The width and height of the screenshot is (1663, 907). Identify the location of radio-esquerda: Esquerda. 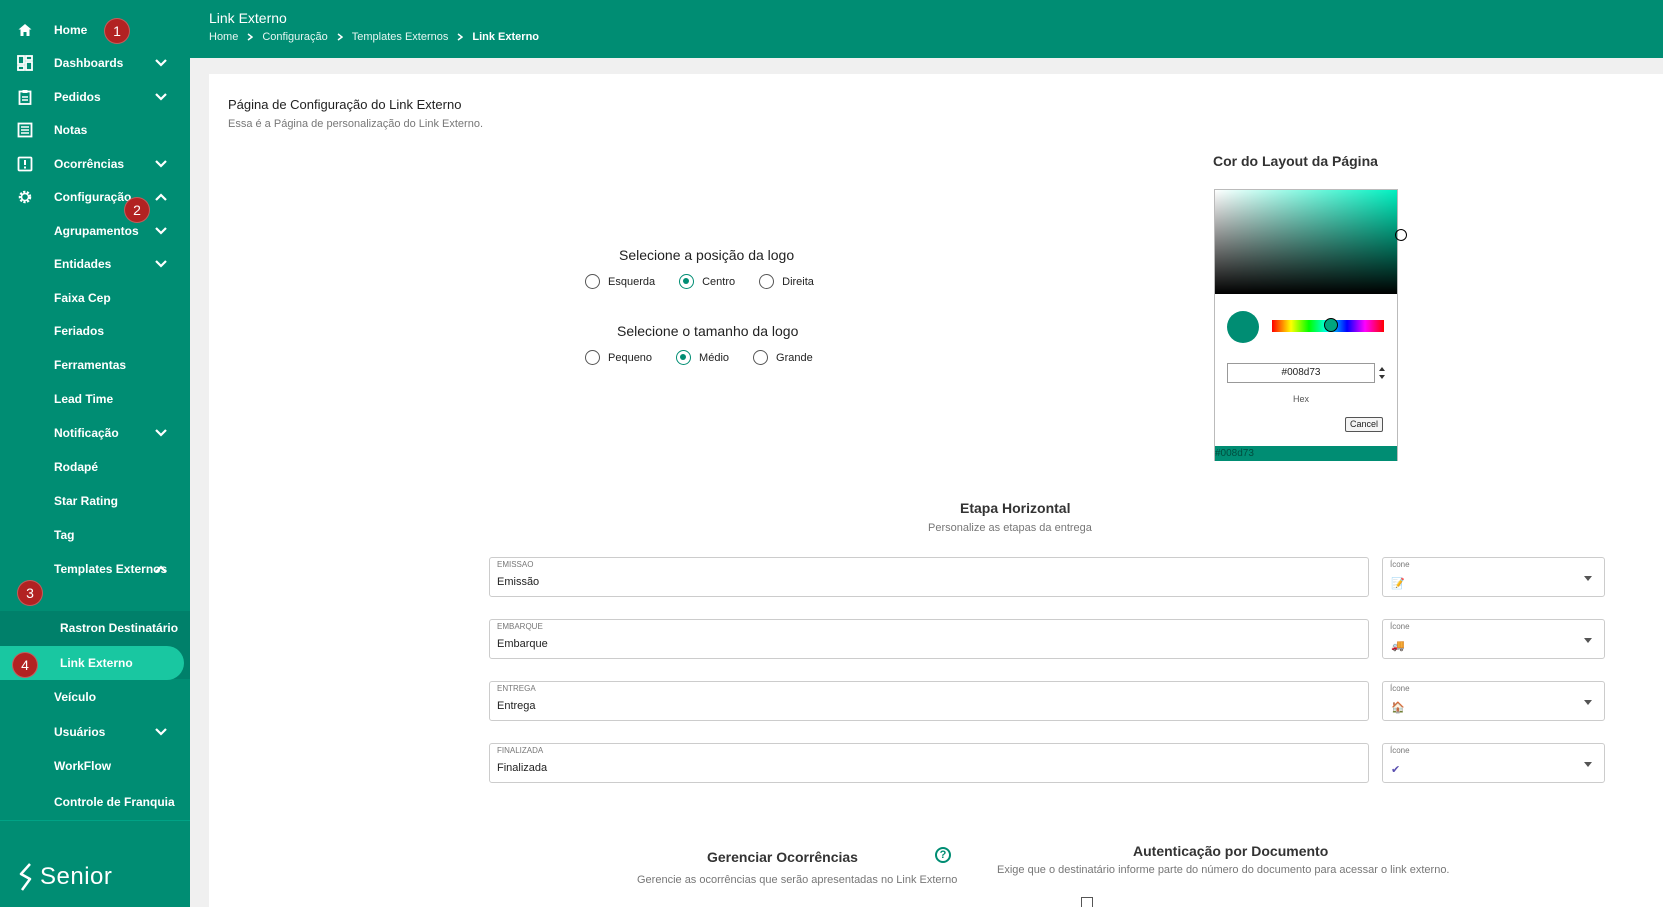
(620, 281).